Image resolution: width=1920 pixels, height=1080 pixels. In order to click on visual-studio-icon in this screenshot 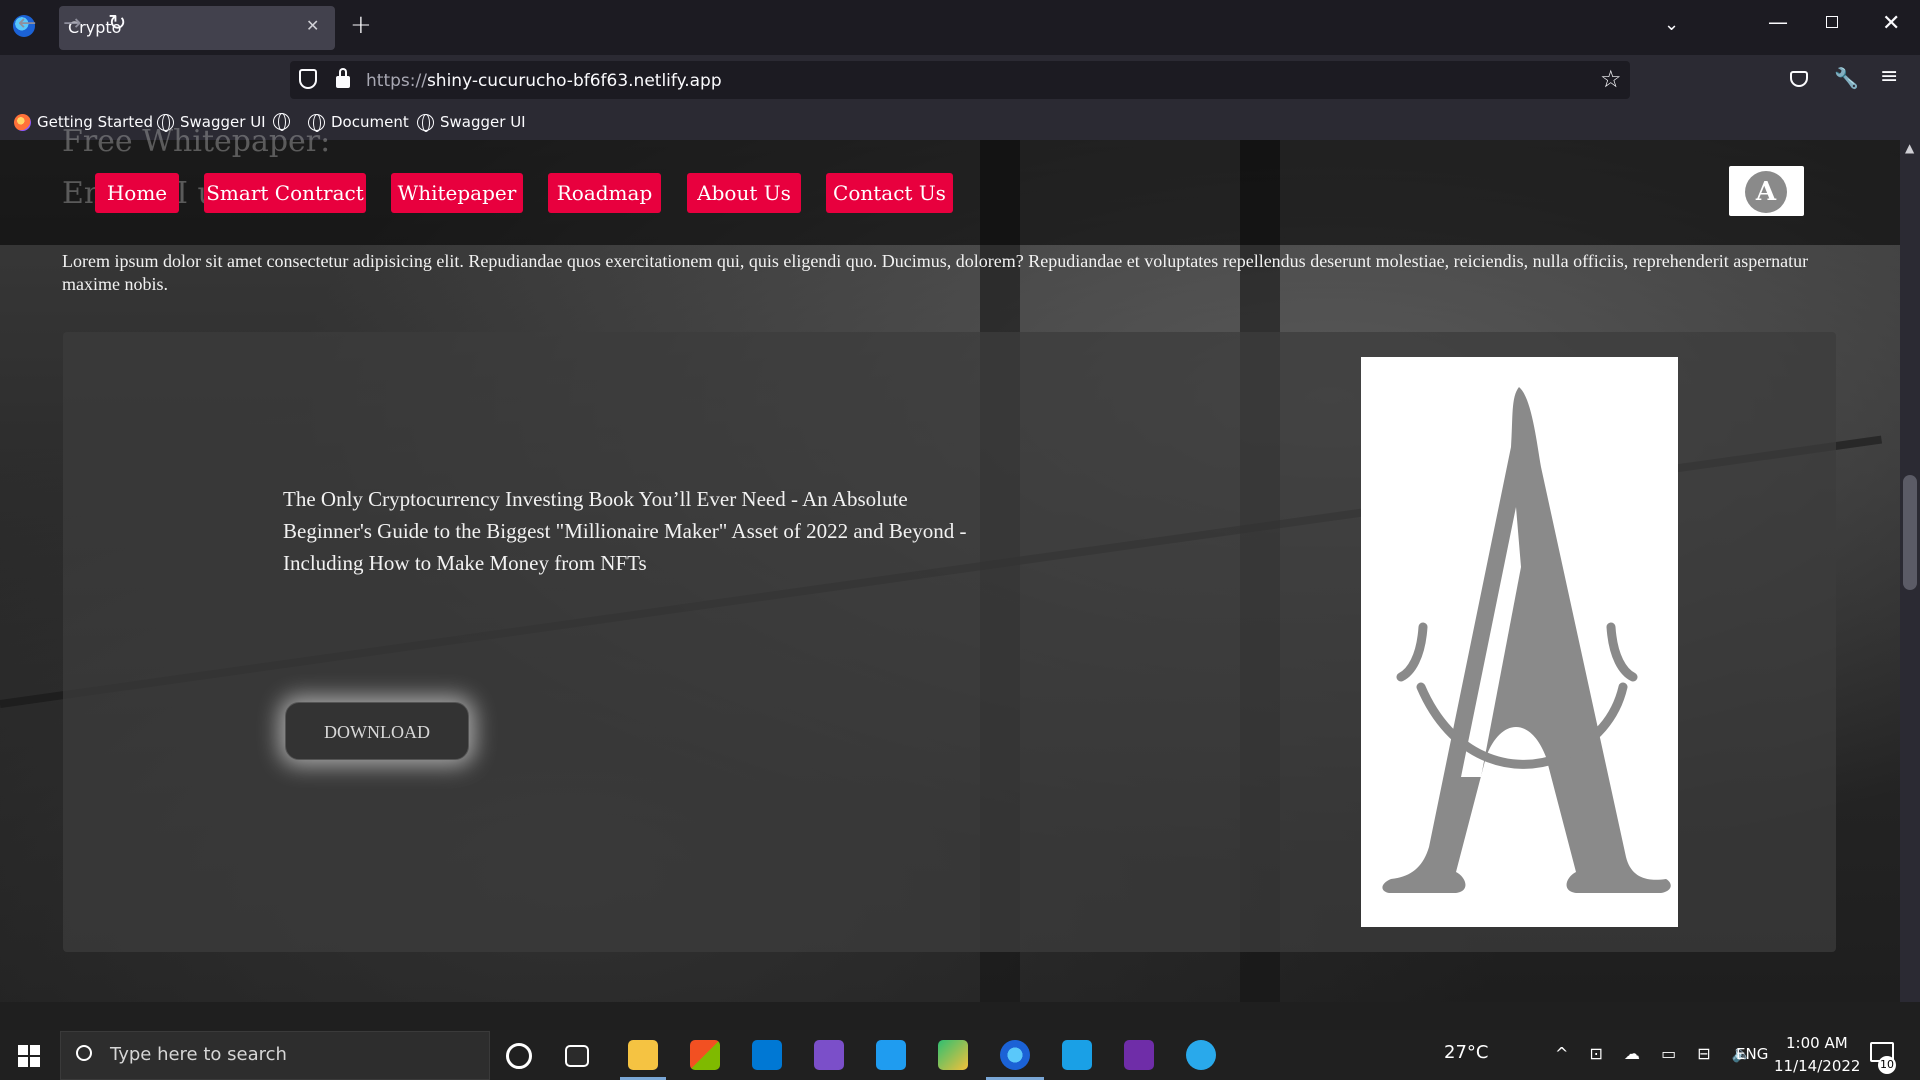, I will do `click(829, 1055)`.